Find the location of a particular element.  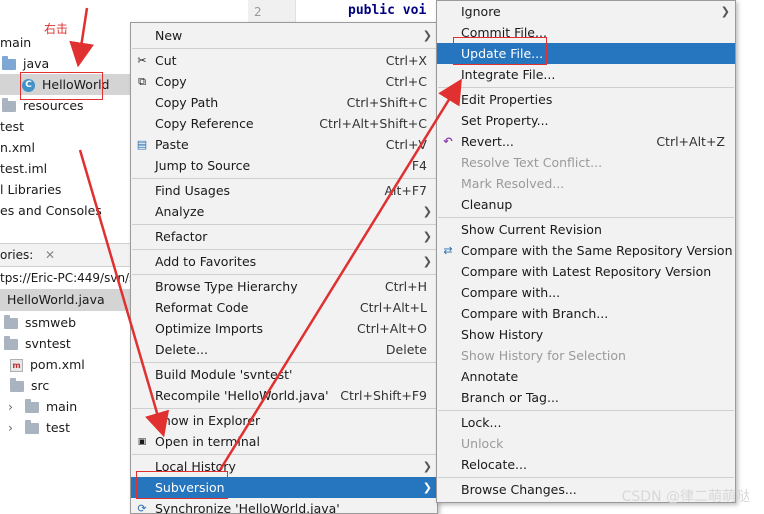

annotation-box-subversion is located at coordinates (182, 485).